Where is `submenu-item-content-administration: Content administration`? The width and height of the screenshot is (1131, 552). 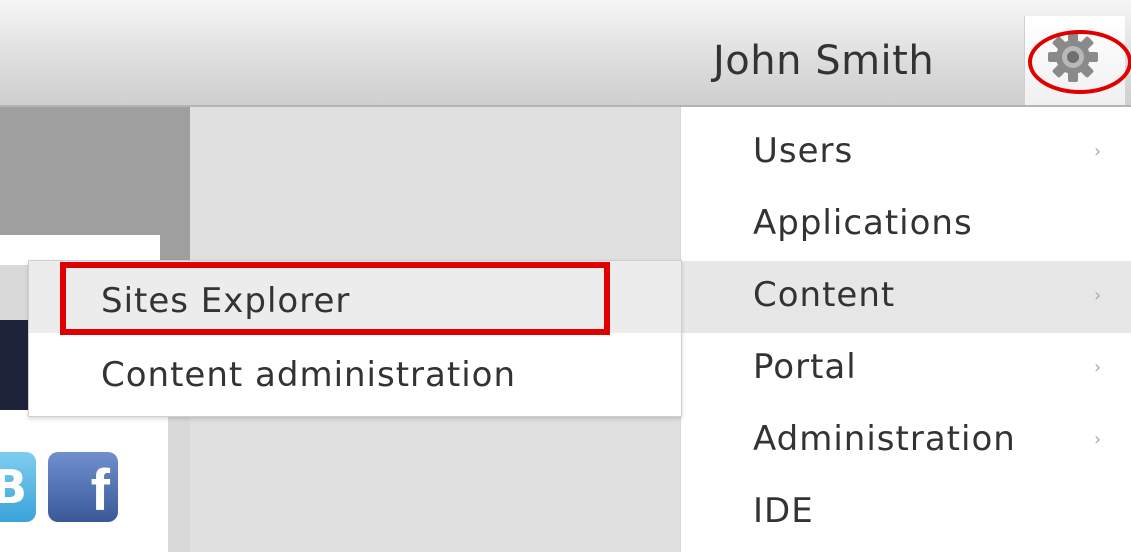 submenu-item-content-administration: Content administration is located at coordinates (355, 375).